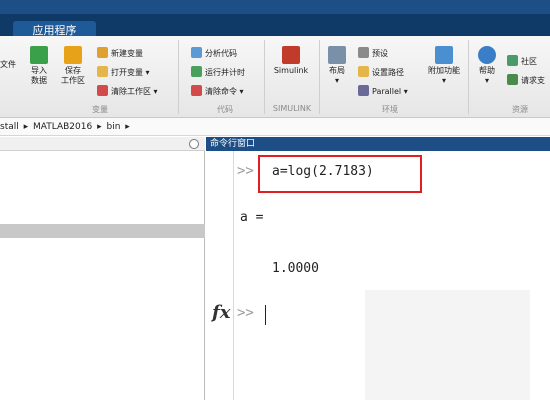 The image size is (550, 400). Describe the element at coordinates (8, 65) in the screenshot. I see `file-button: 文件` at that location.